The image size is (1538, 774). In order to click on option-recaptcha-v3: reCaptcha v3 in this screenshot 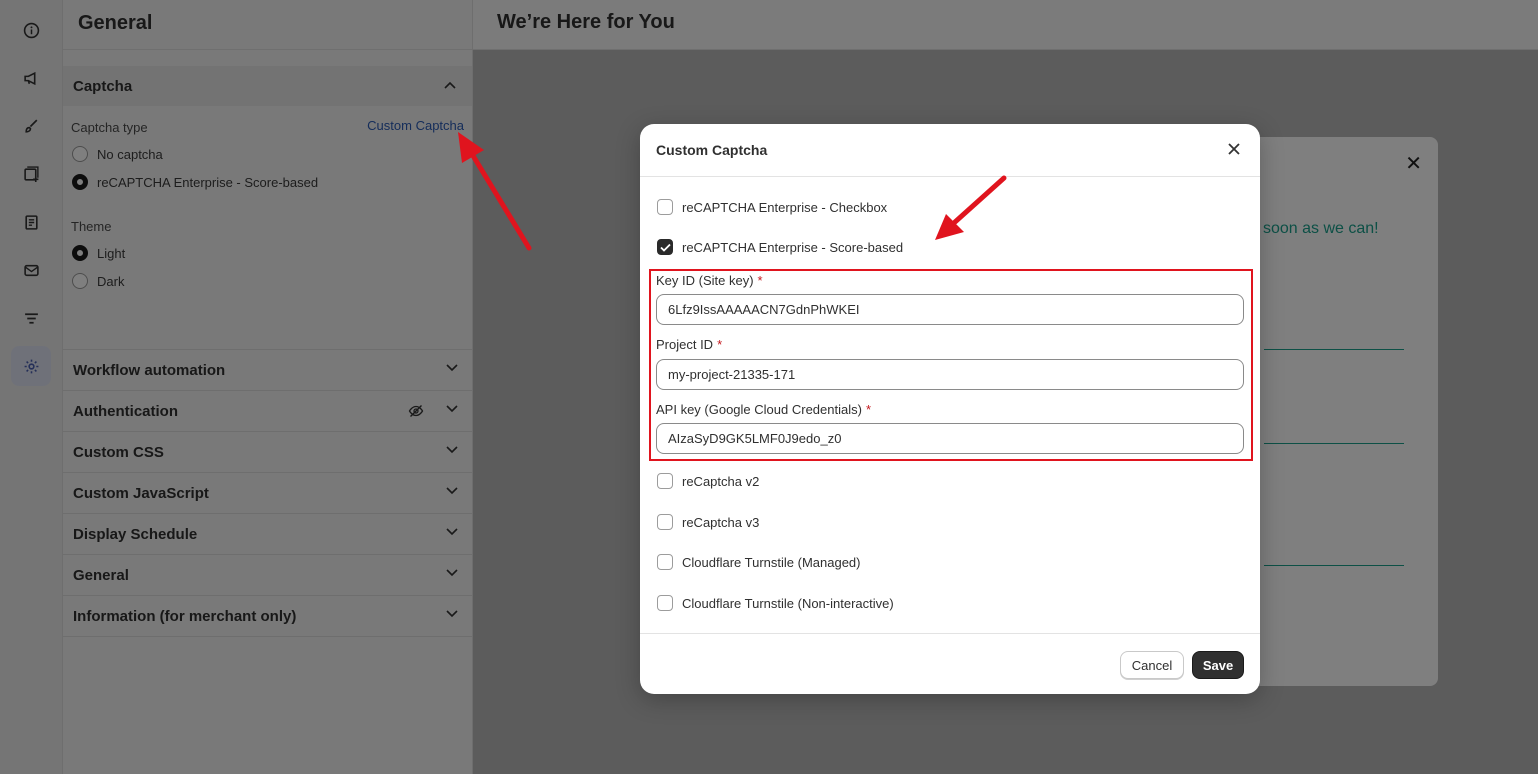, I will do `click(708, 522)`.